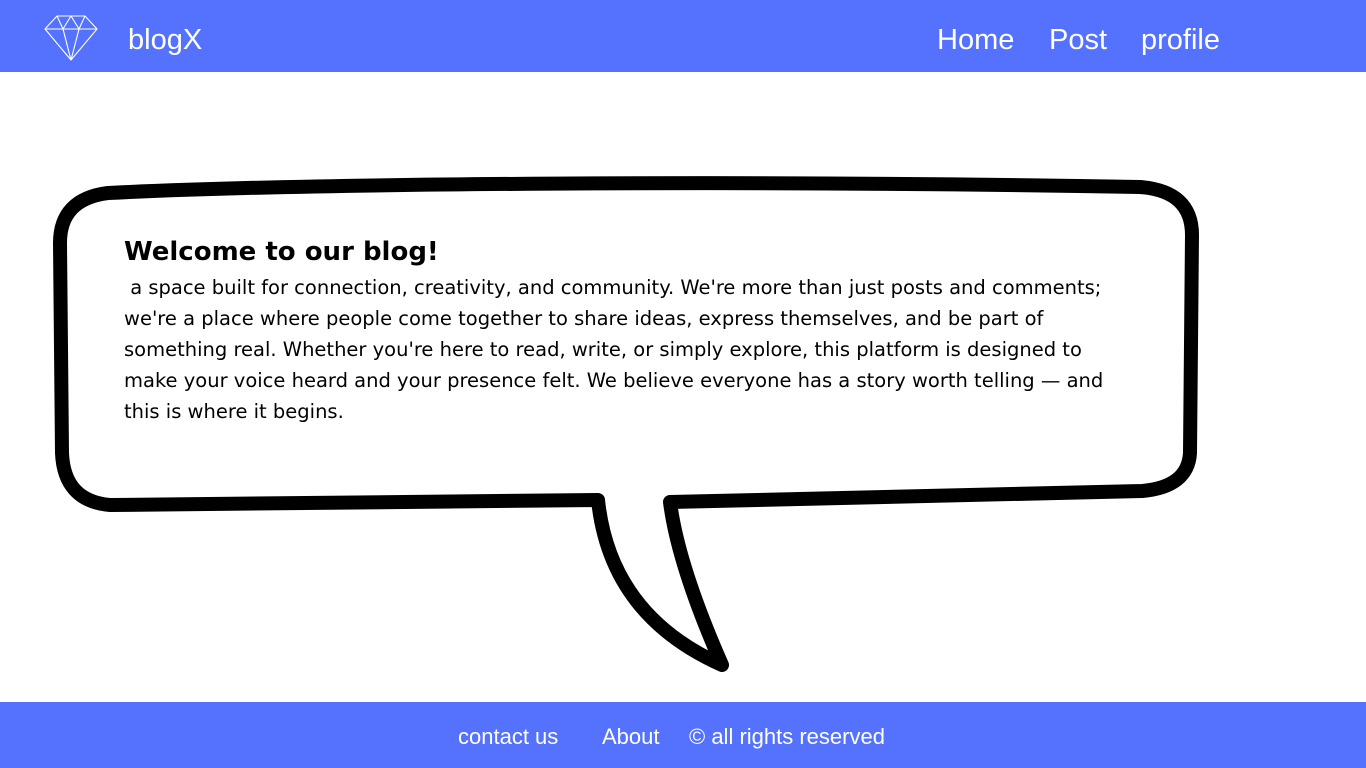 This screenshot has width=1366, height=768. What do you see at coordinates (1180, 40) in the screenshot?
I see `nav-profile-link: profile` at bounding box center [1180, 40].